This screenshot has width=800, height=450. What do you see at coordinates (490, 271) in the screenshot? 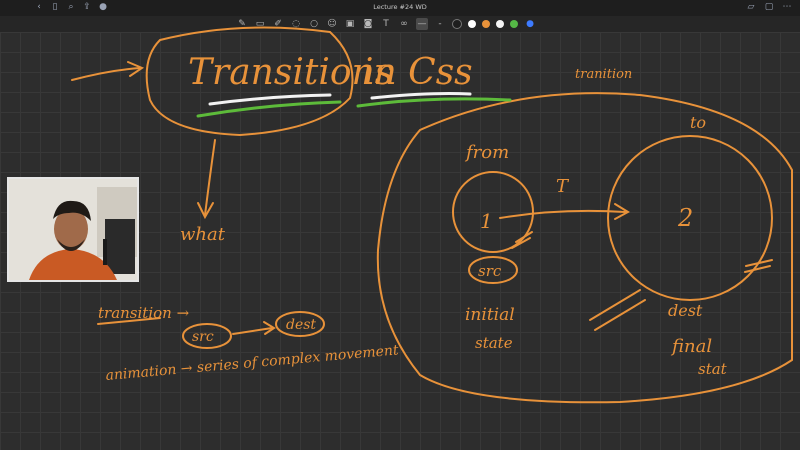
I see `src-label: src` at bounding box center [490, 271].